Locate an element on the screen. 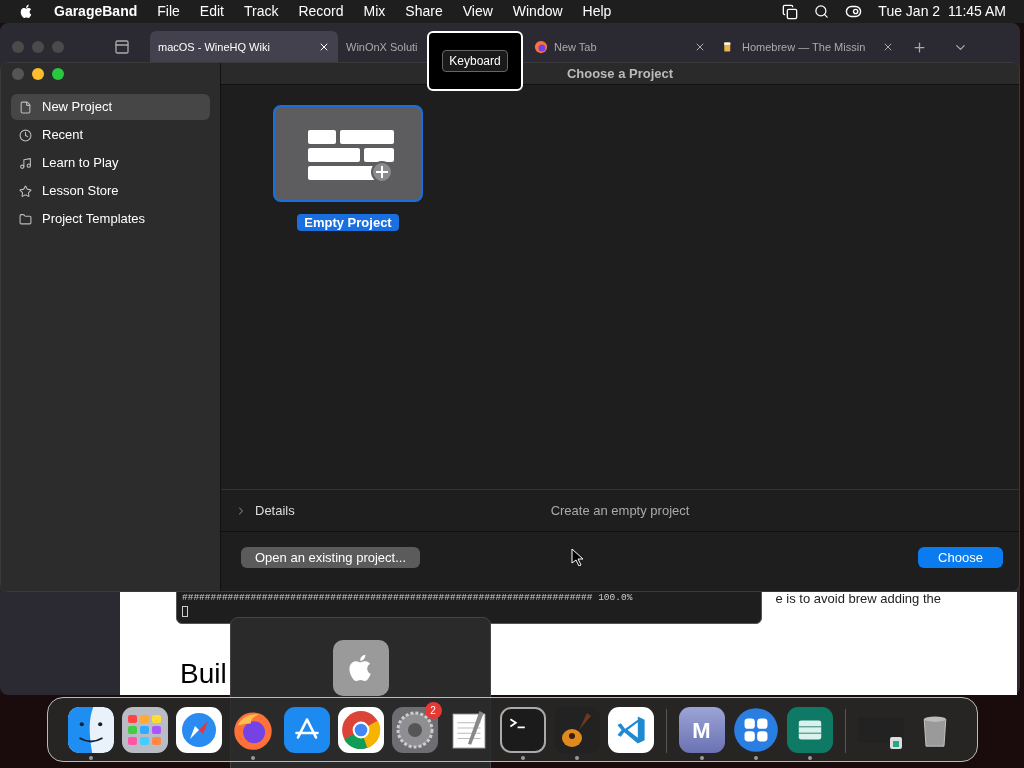  music-note-icon is located at coordinates (25, 163).